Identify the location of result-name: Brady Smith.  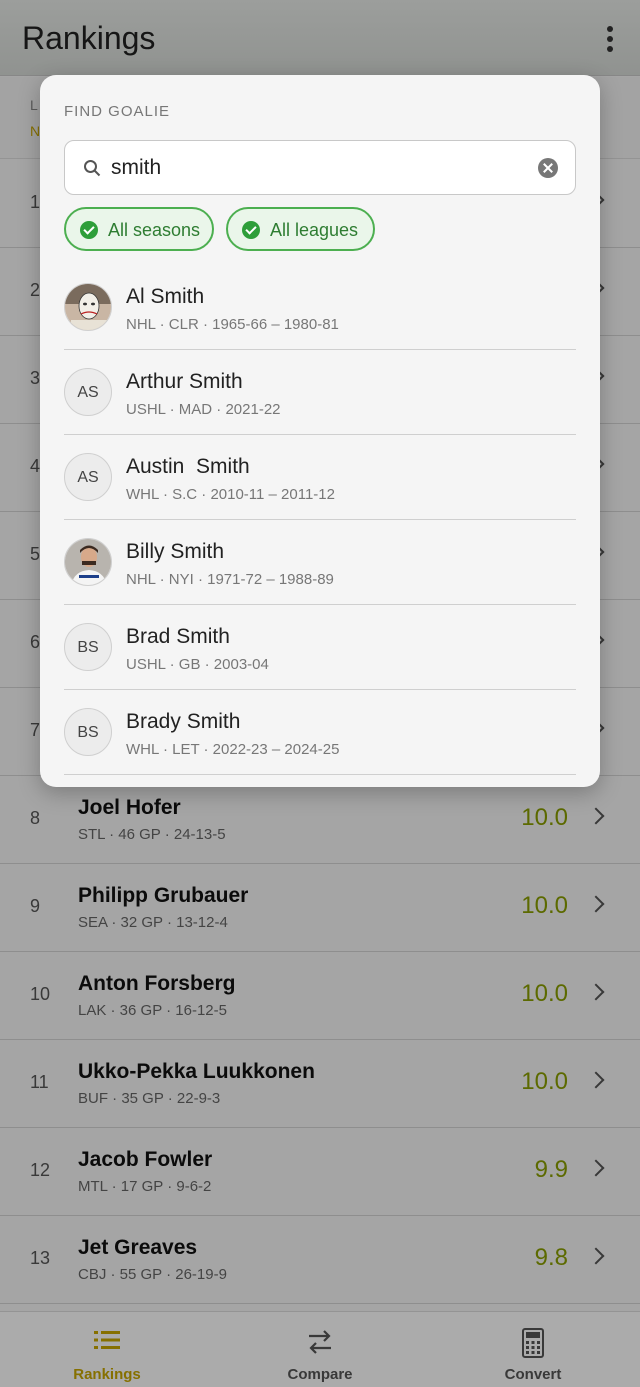
(183, 721).